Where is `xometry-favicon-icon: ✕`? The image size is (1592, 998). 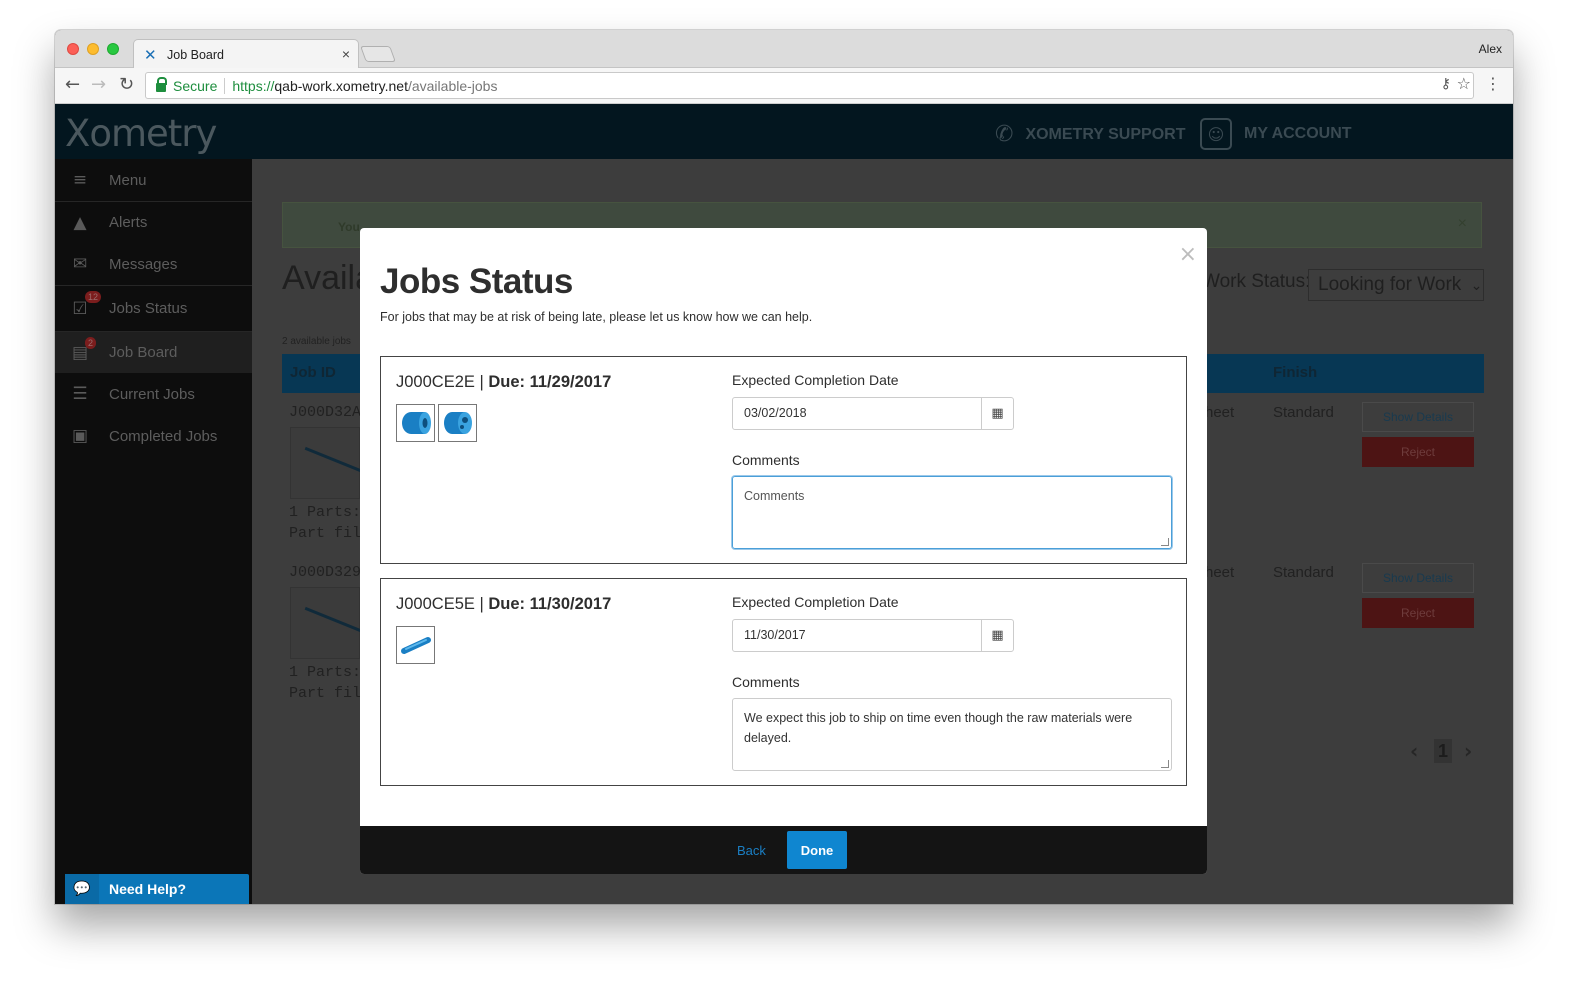 xometry-favicon-icon: ✕ is located at coordinates (150, 54).